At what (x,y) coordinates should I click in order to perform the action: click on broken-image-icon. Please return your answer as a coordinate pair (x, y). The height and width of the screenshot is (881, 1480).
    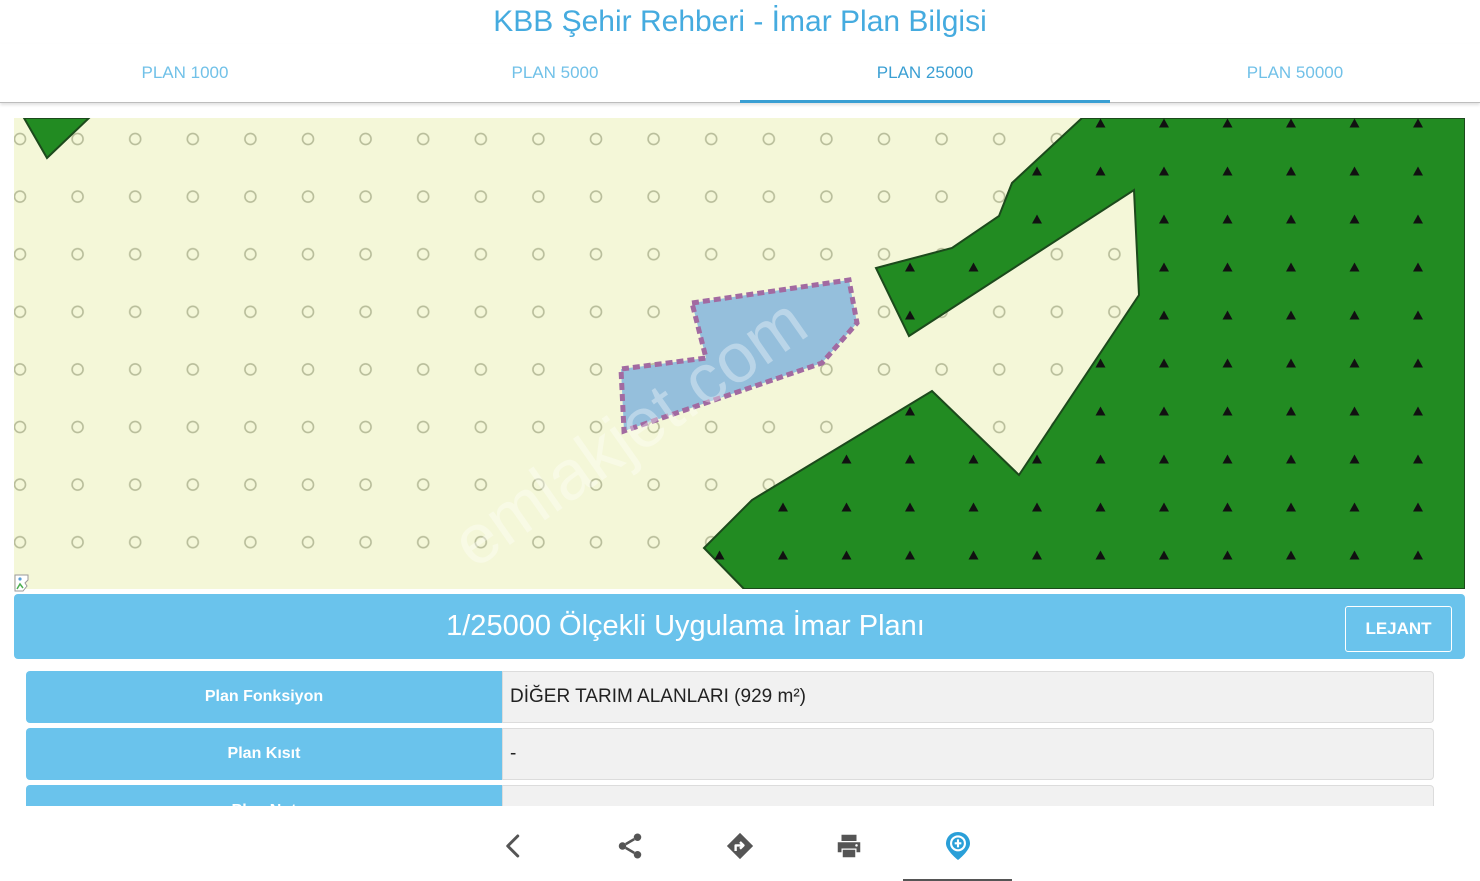
    Looking at the image, I should click on (24, 583).